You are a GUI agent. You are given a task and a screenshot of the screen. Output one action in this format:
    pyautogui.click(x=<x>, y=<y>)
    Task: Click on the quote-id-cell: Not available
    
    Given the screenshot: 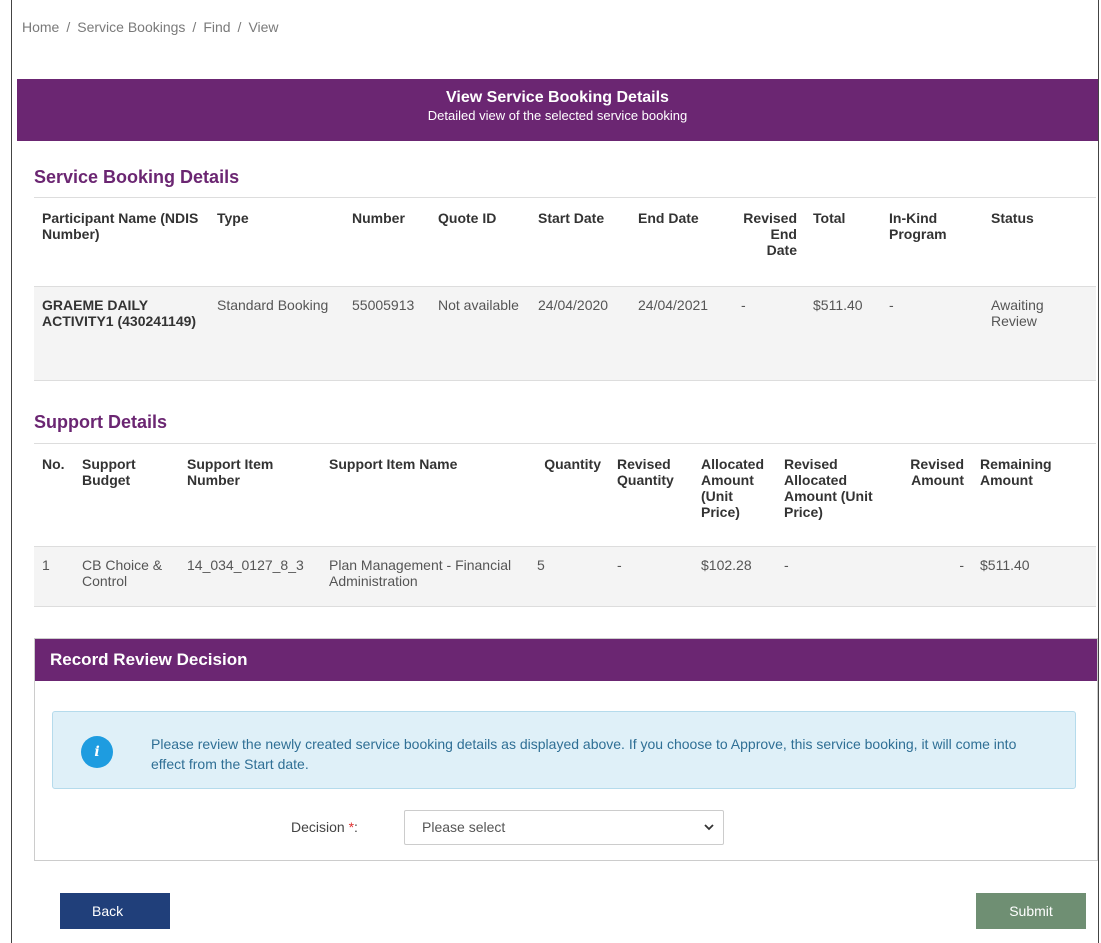 What is the action you would take?
    pyautogui.click(x=480, y=333)
    